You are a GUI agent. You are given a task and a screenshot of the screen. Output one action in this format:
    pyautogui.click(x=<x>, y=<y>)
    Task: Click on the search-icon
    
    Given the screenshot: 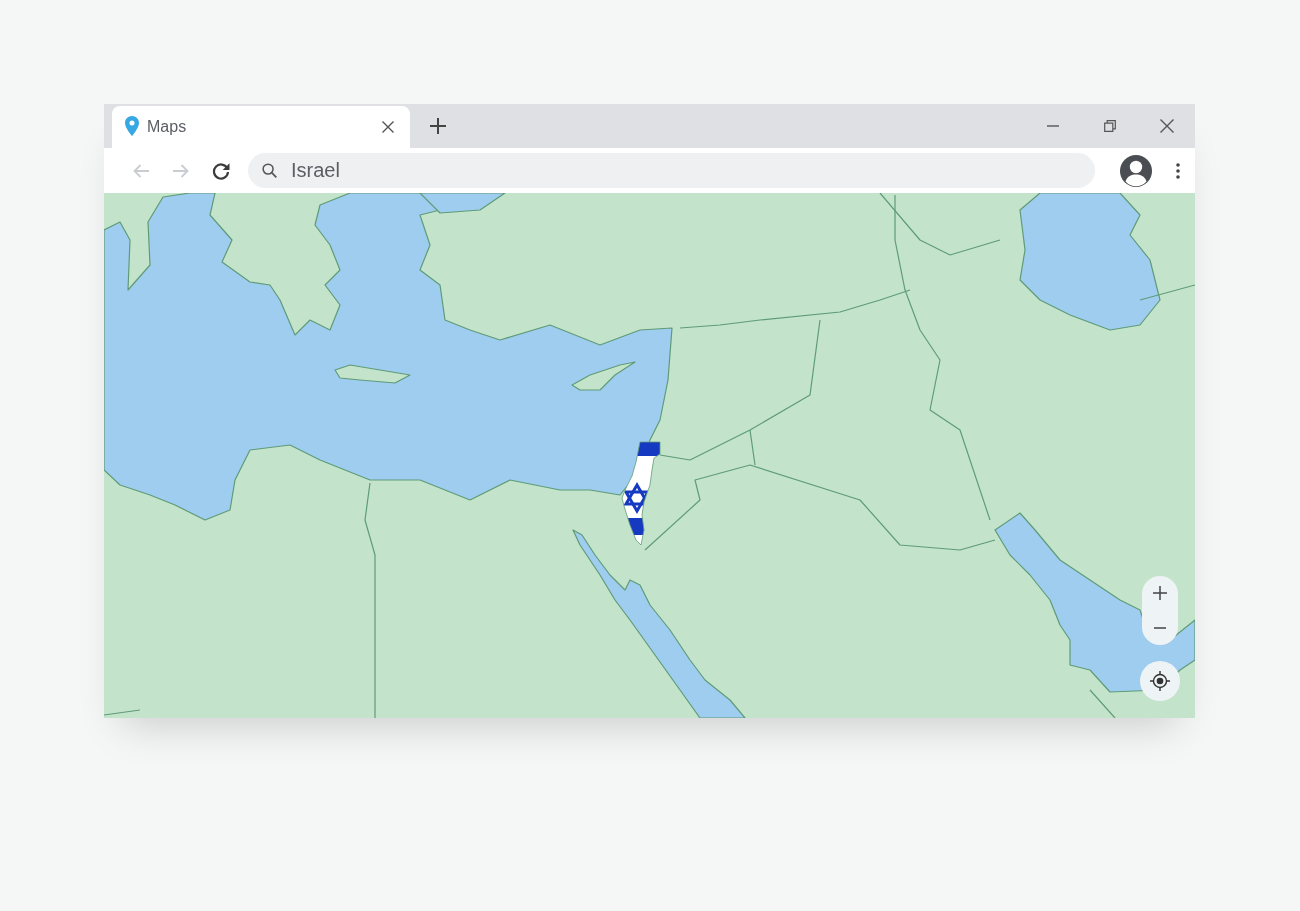 What is the action you would take?
    pyautogui.click(x=269, y=170)
    